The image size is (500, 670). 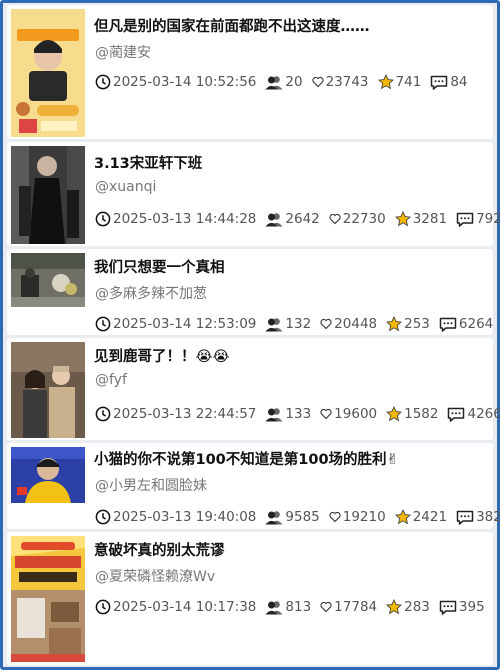 I want to click on post-comment-count: 4266, so click(x=483, y=414).